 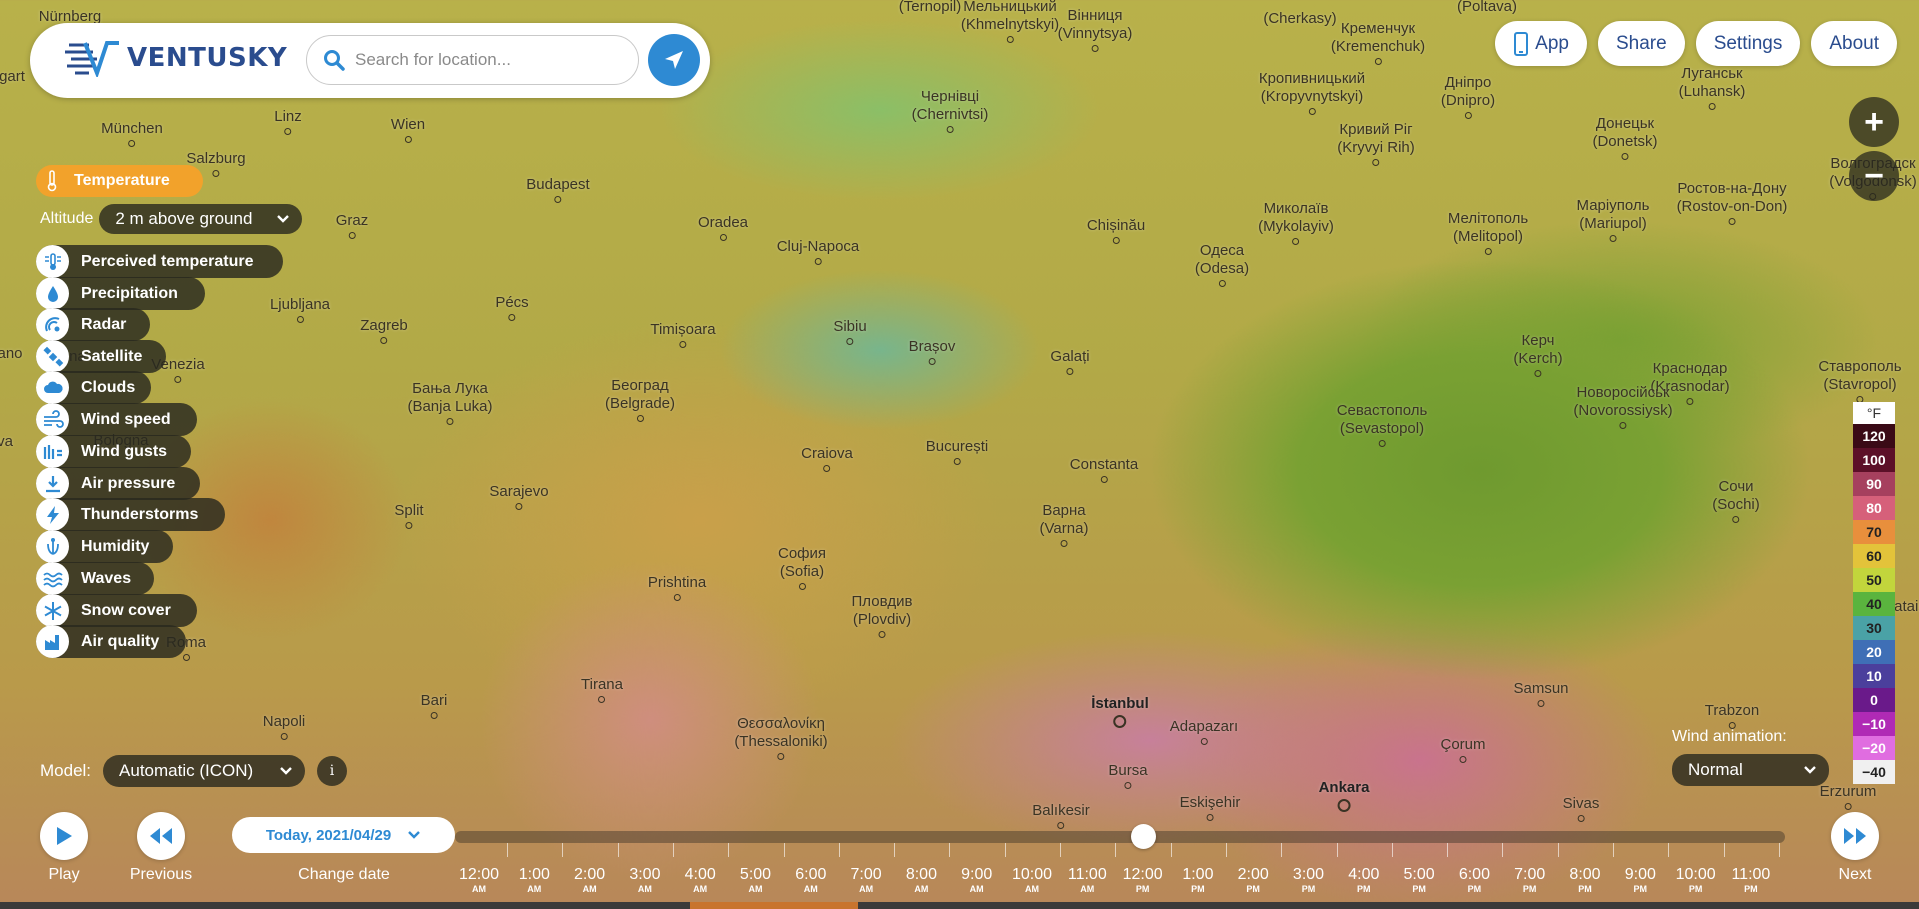 I want to click on city-label: Adapazarı, so click(x=1204, y=731).